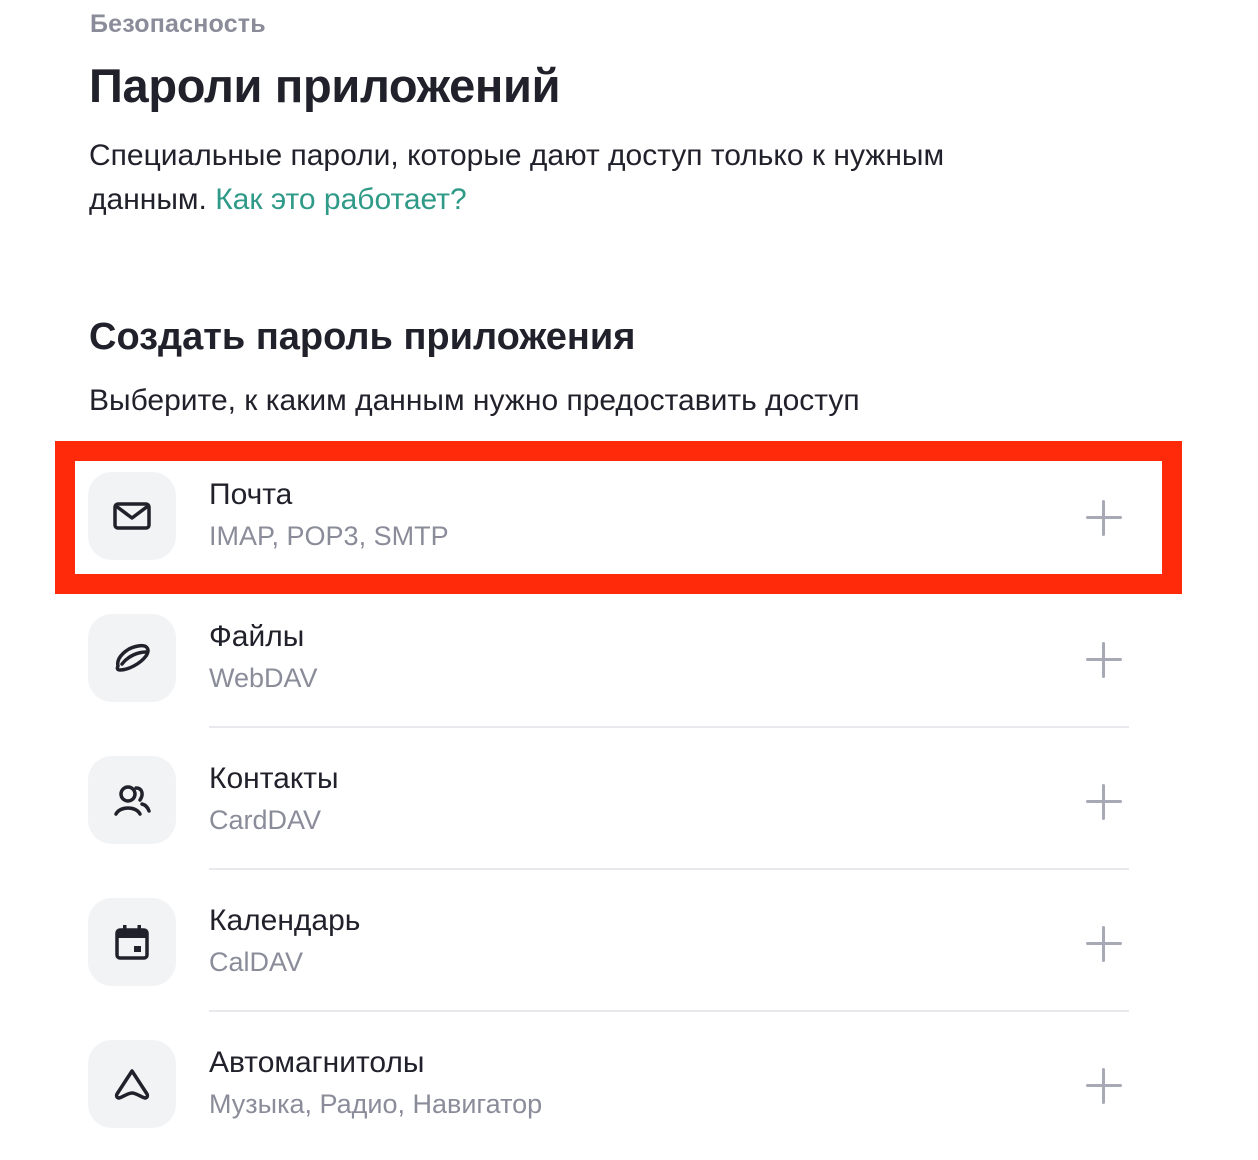  I want to click on car-icon, so click(132, 1084).